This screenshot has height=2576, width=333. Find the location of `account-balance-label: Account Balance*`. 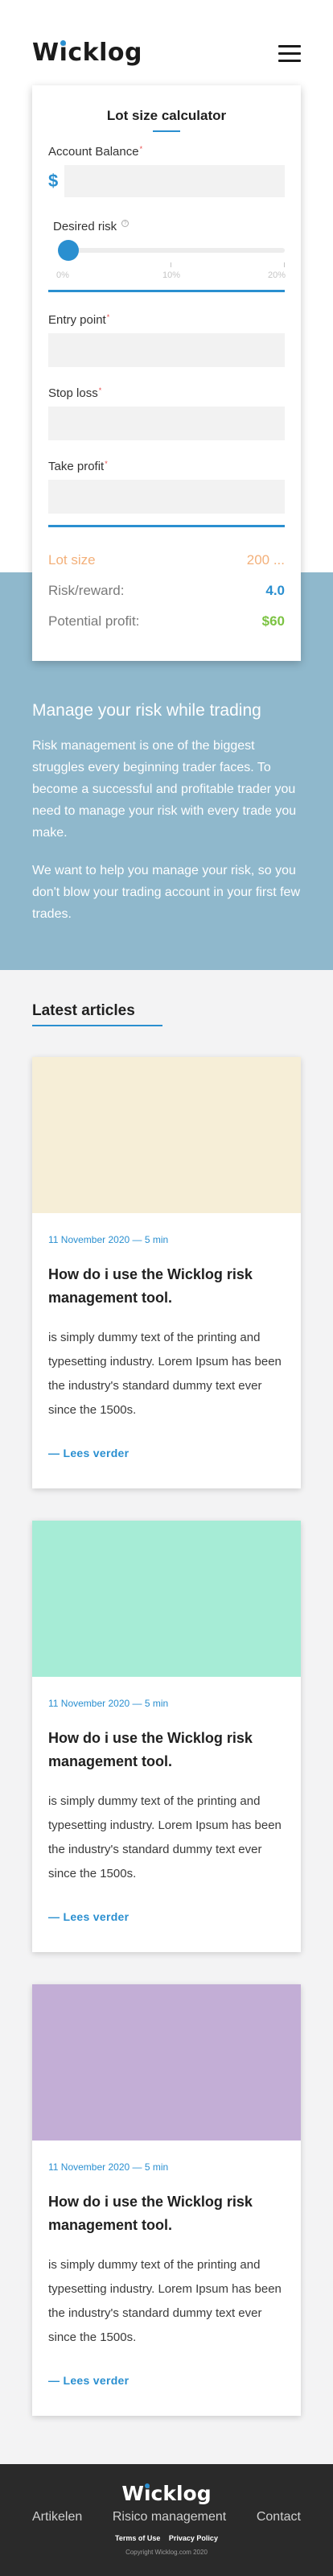

account-balance-label: Account Balance* is located at coordinates (95, 152).